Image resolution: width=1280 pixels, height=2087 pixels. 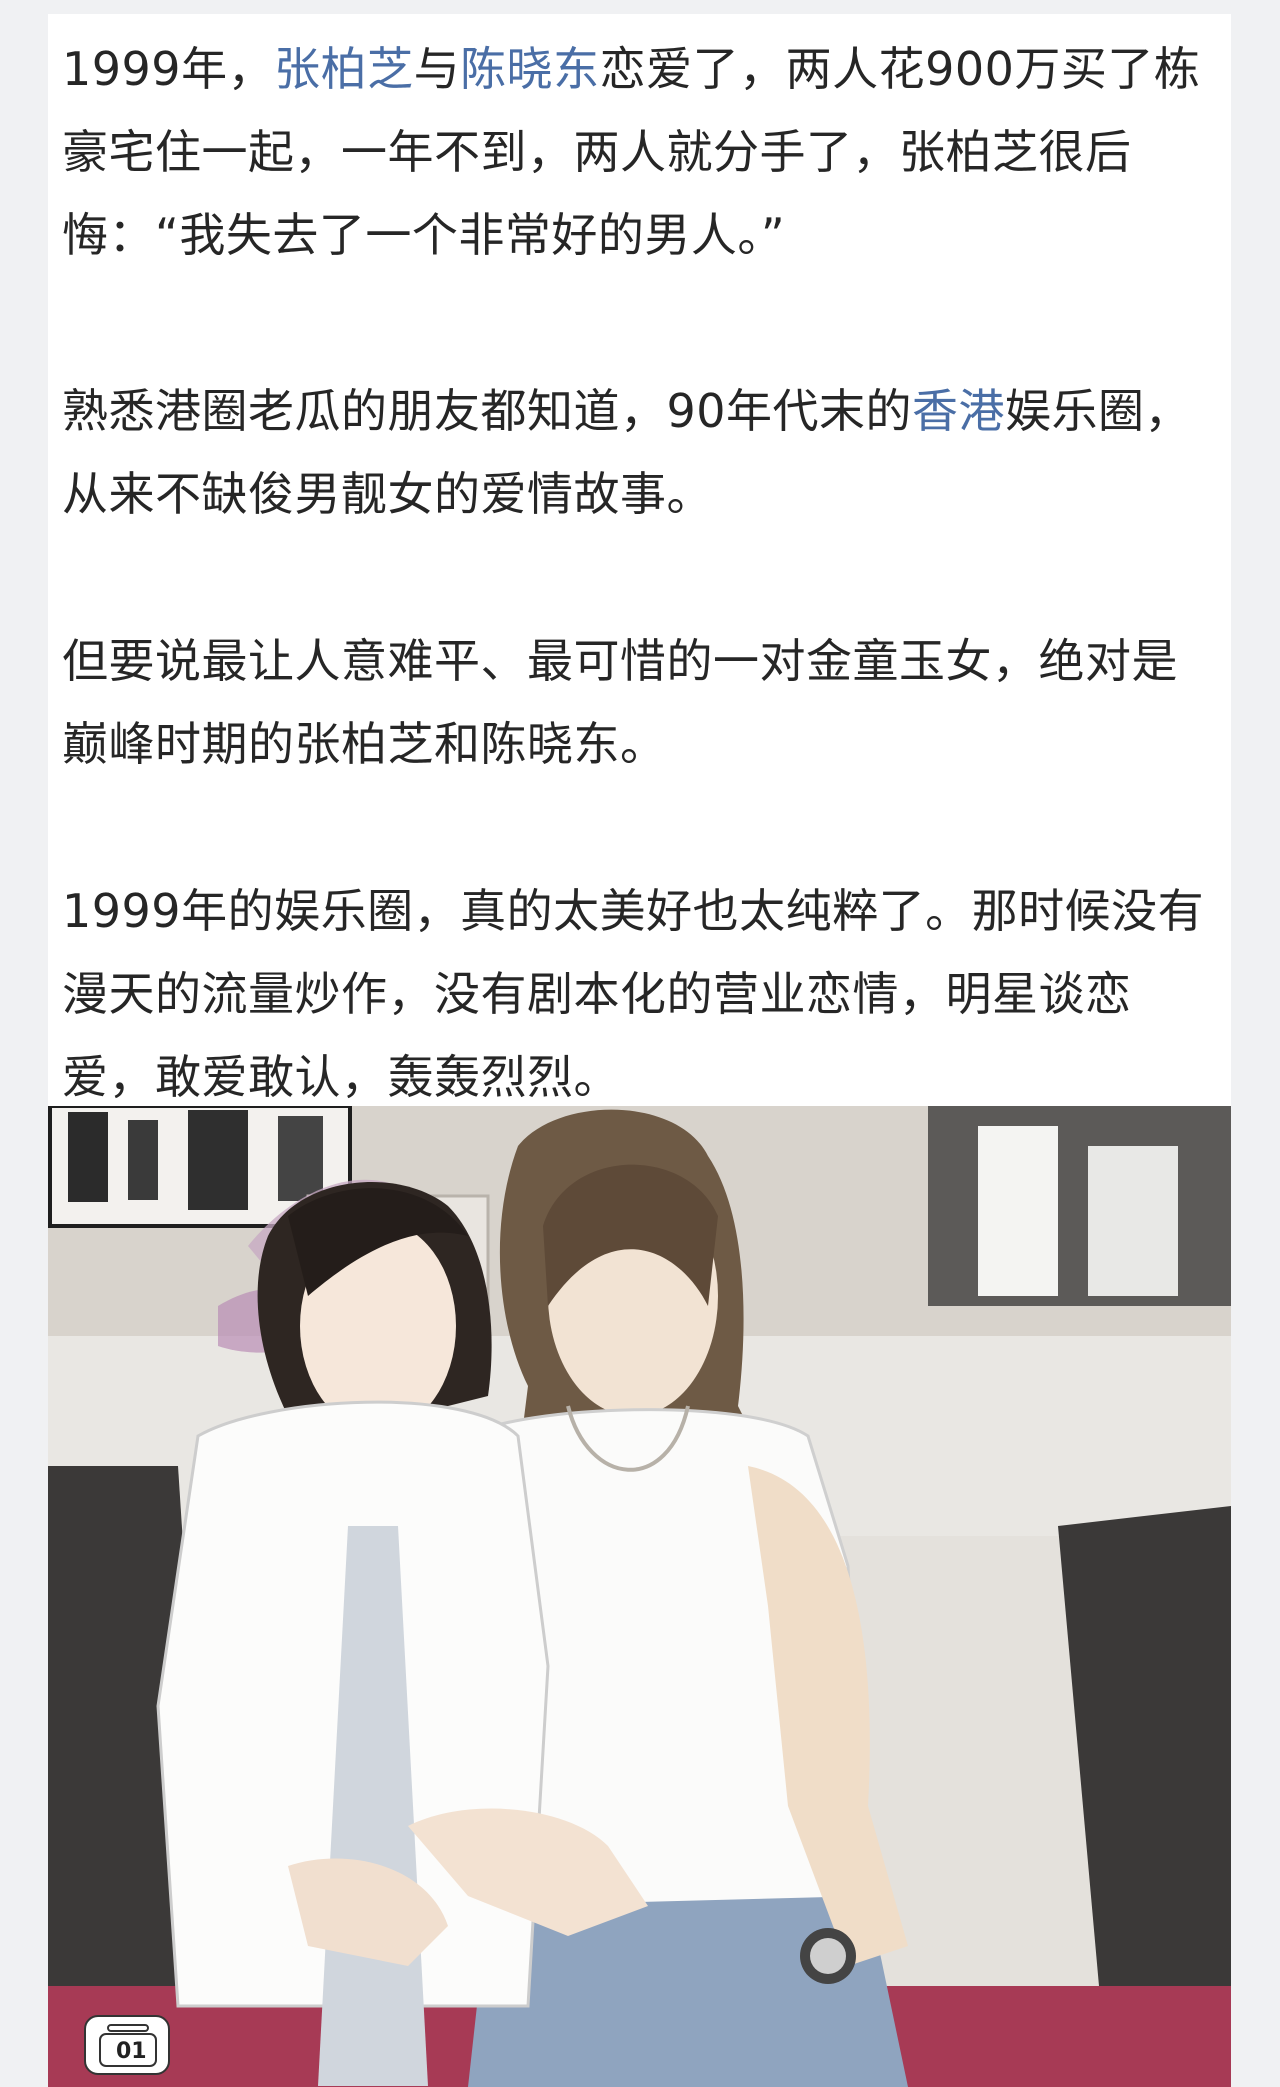 I want to click on image-counter-badge: 01, so click(x=127, y=2045).